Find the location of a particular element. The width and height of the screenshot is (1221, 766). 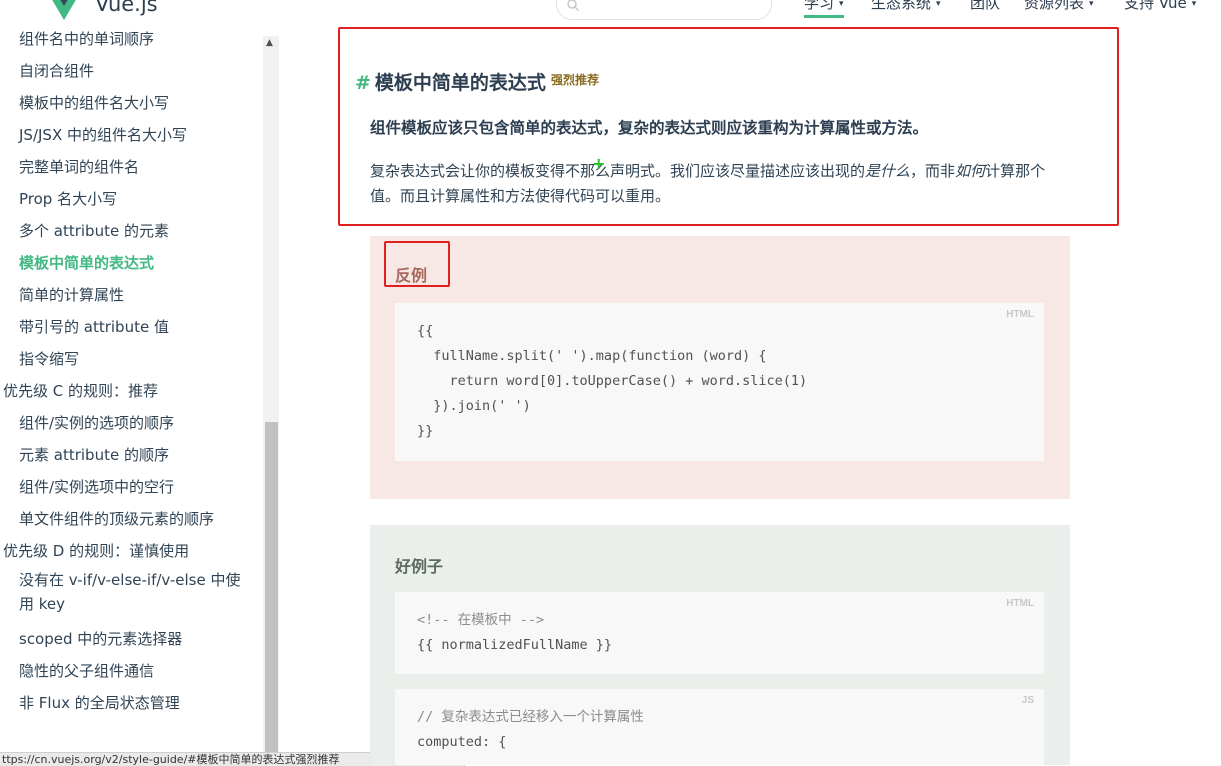

sidebar-item-simple-expressions: 模板中简单的表达式 is located at coordinates (86, 262).